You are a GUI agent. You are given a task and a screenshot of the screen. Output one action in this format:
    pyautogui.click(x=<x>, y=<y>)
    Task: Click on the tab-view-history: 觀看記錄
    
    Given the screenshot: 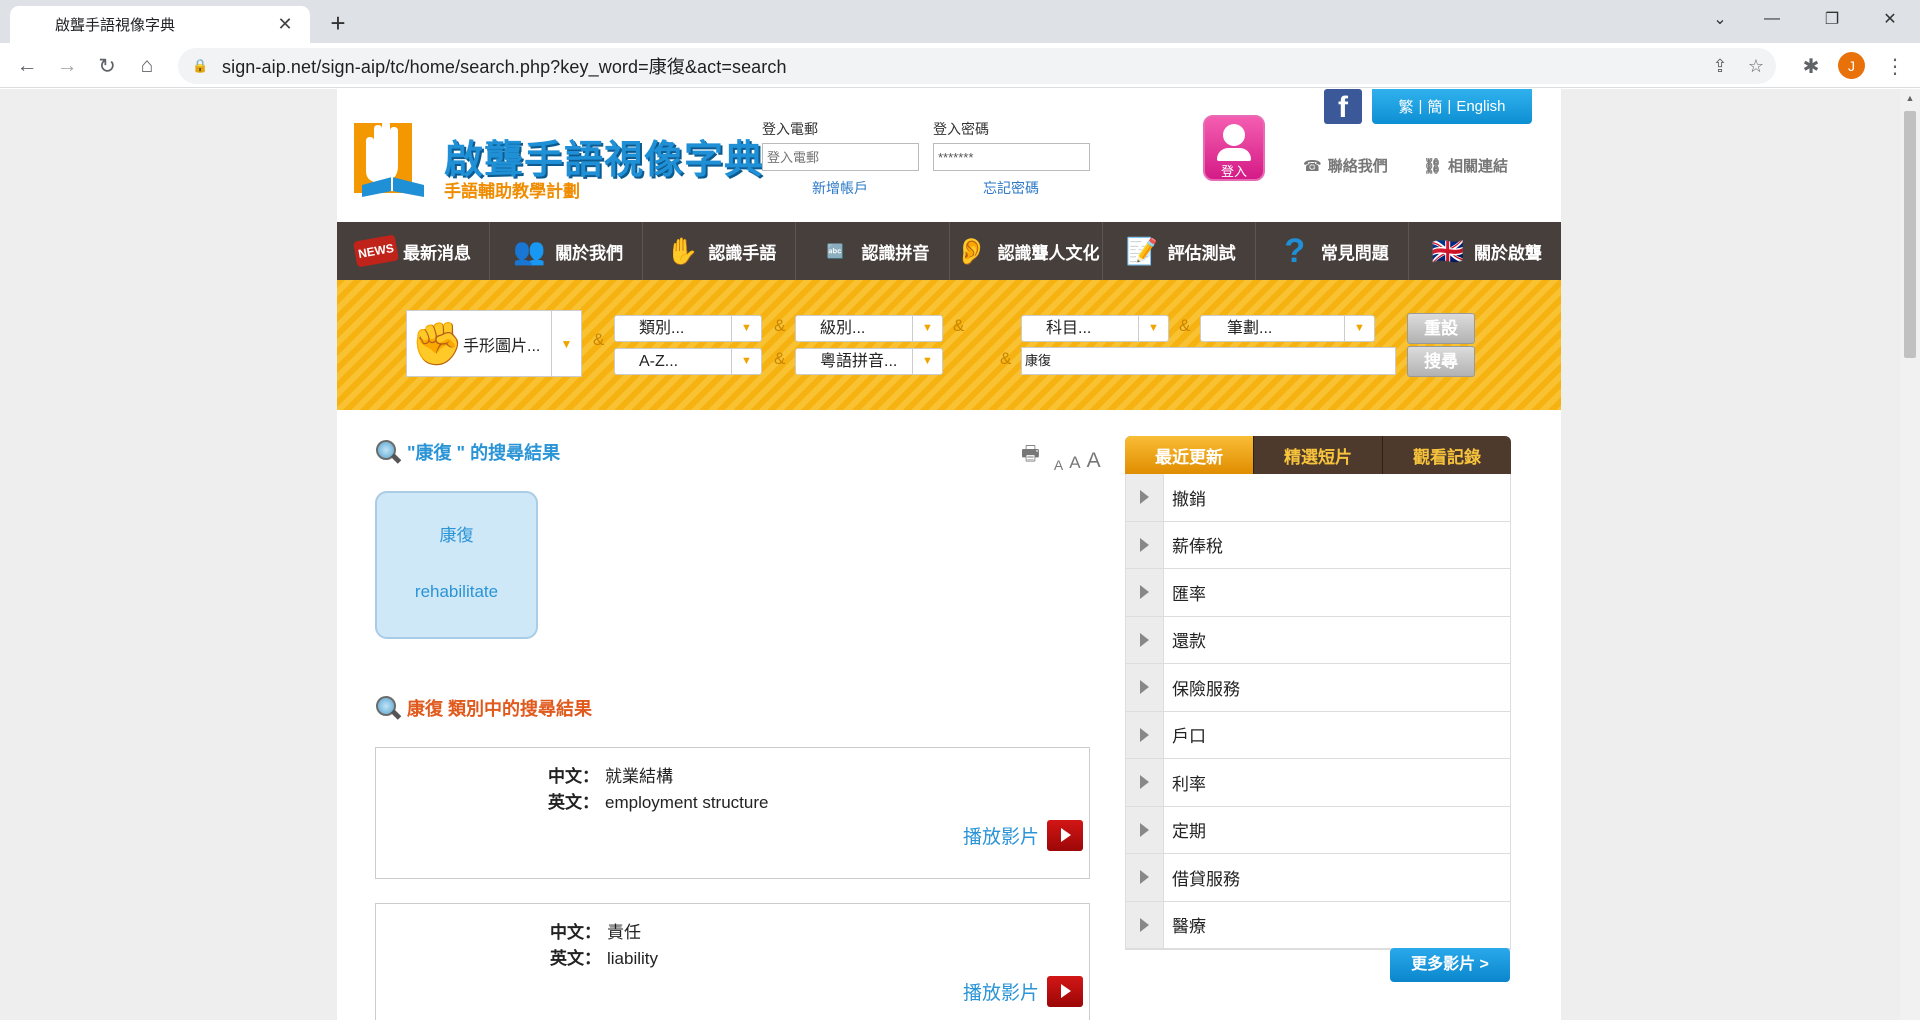 What is the action you would take?
    pyautogui.click(x=1447, y=455)
    